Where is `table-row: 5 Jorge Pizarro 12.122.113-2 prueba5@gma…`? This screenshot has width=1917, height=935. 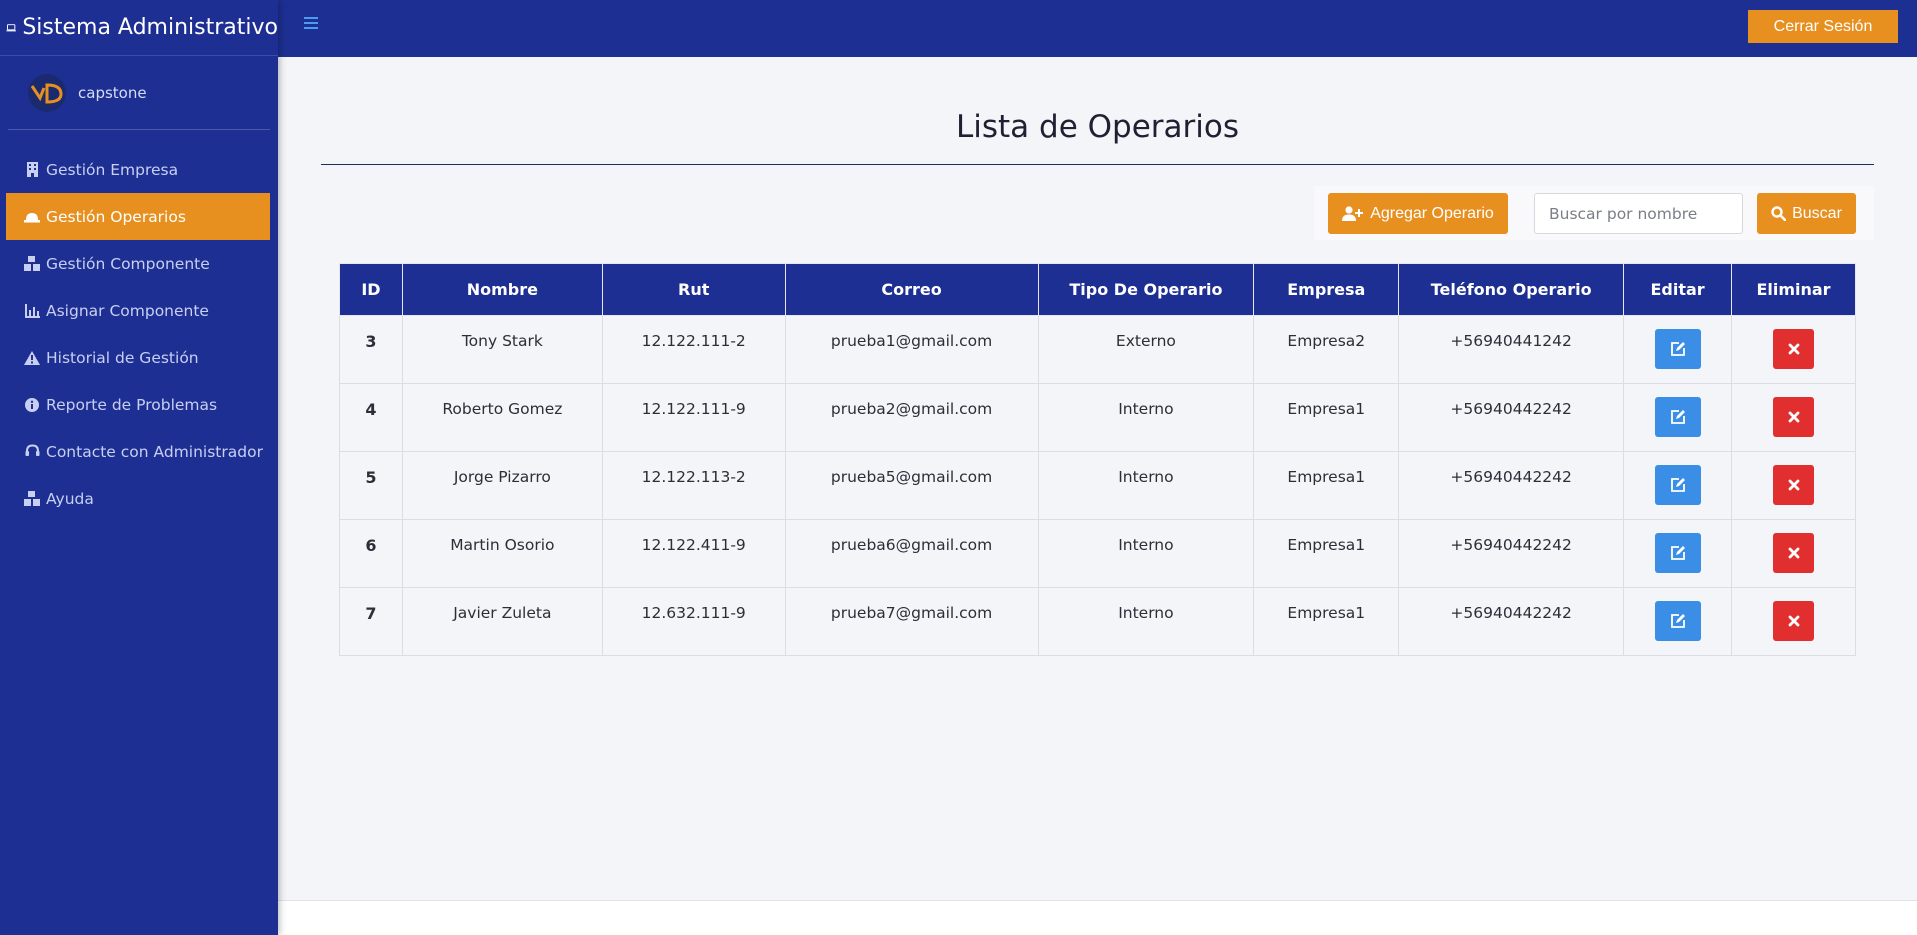
table-row: 5 Jorge Pizarro 12.122.113-2 prueba5@gma… is located at coordinates (1097, 485).